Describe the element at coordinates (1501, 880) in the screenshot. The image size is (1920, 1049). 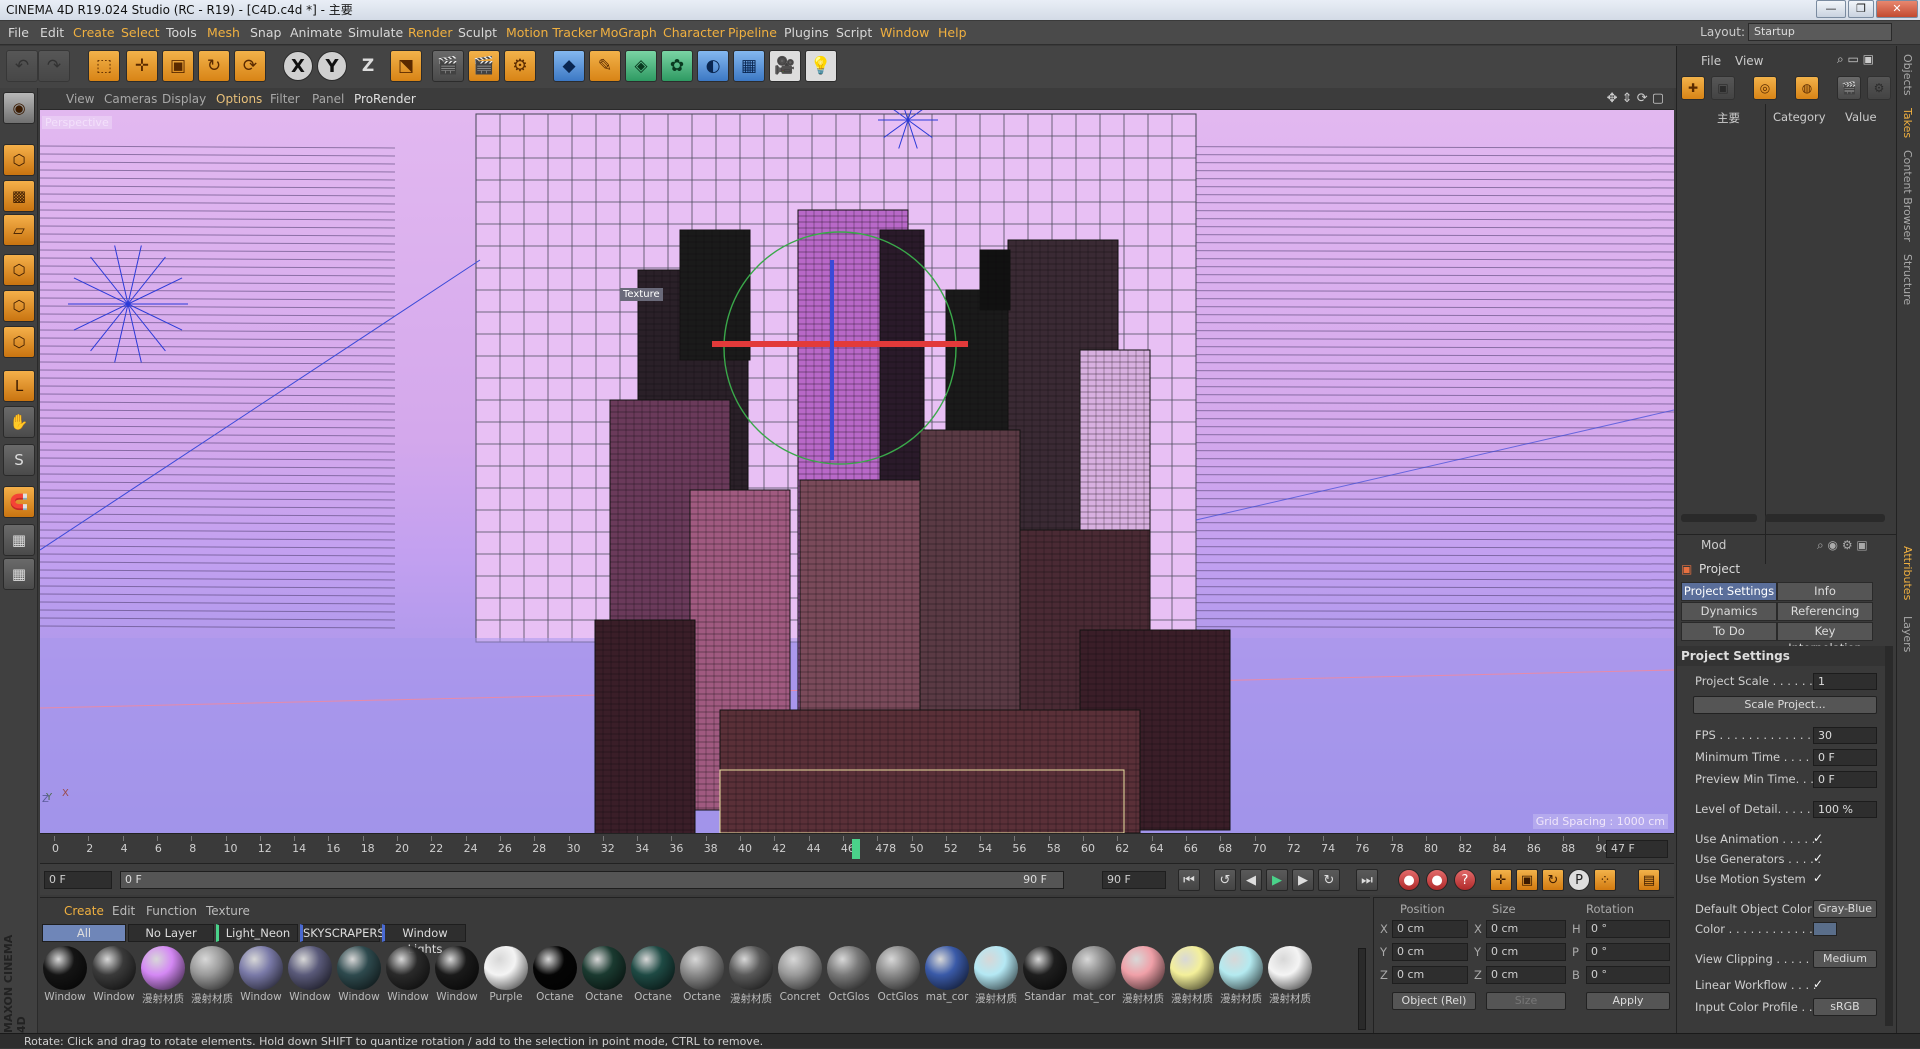
I see `record-position-icon: ✛` at that location.